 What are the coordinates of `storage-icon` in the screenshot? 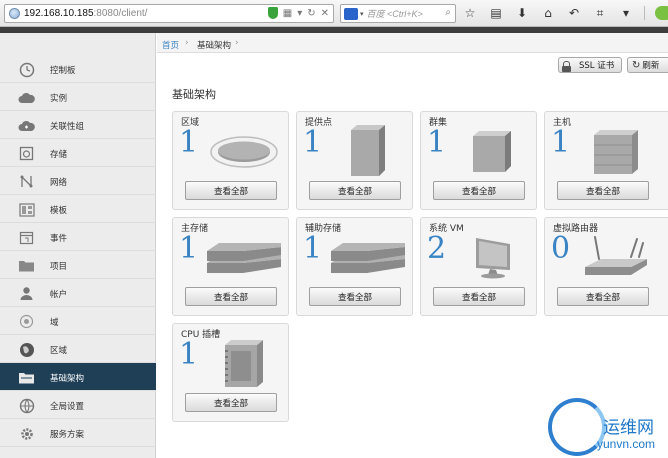 It's located at (26, 153).